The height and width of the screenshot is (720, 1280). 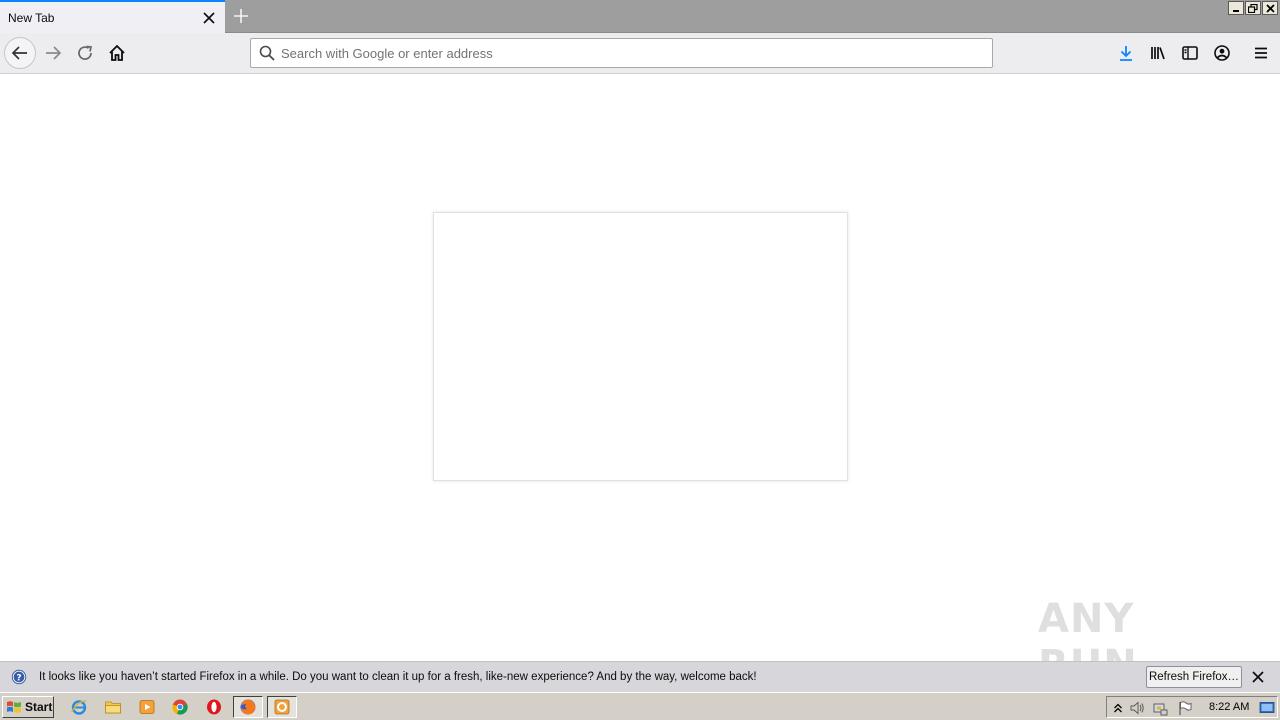 I want to click on close-window-icon, so click(x=1270, y=8).